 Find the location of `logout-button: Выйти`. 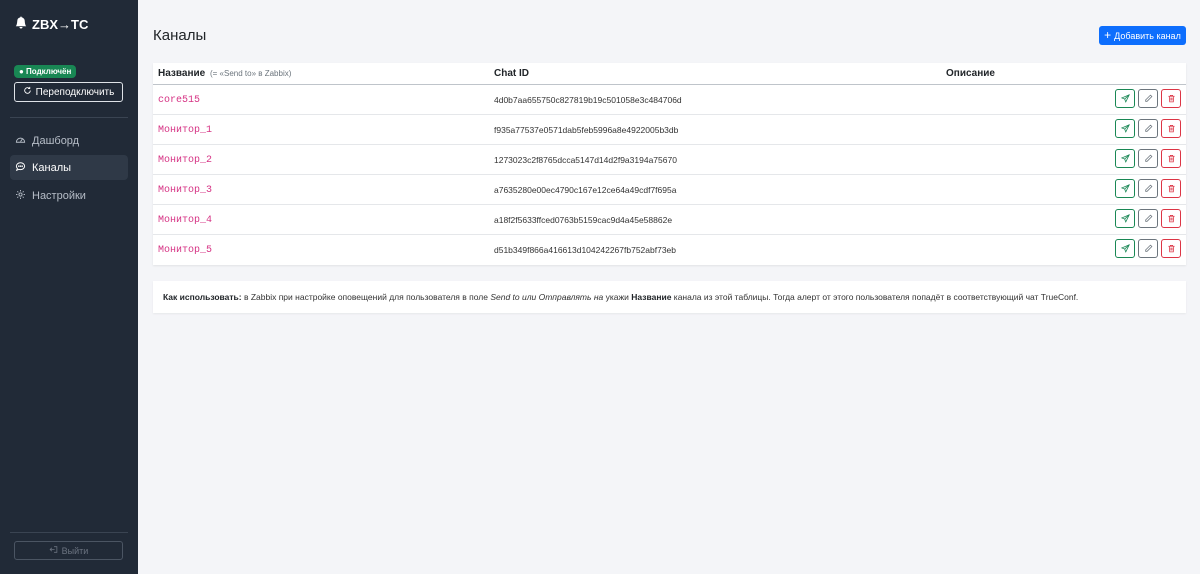

logout-button: Выйти is located at coordinates (68, 550).